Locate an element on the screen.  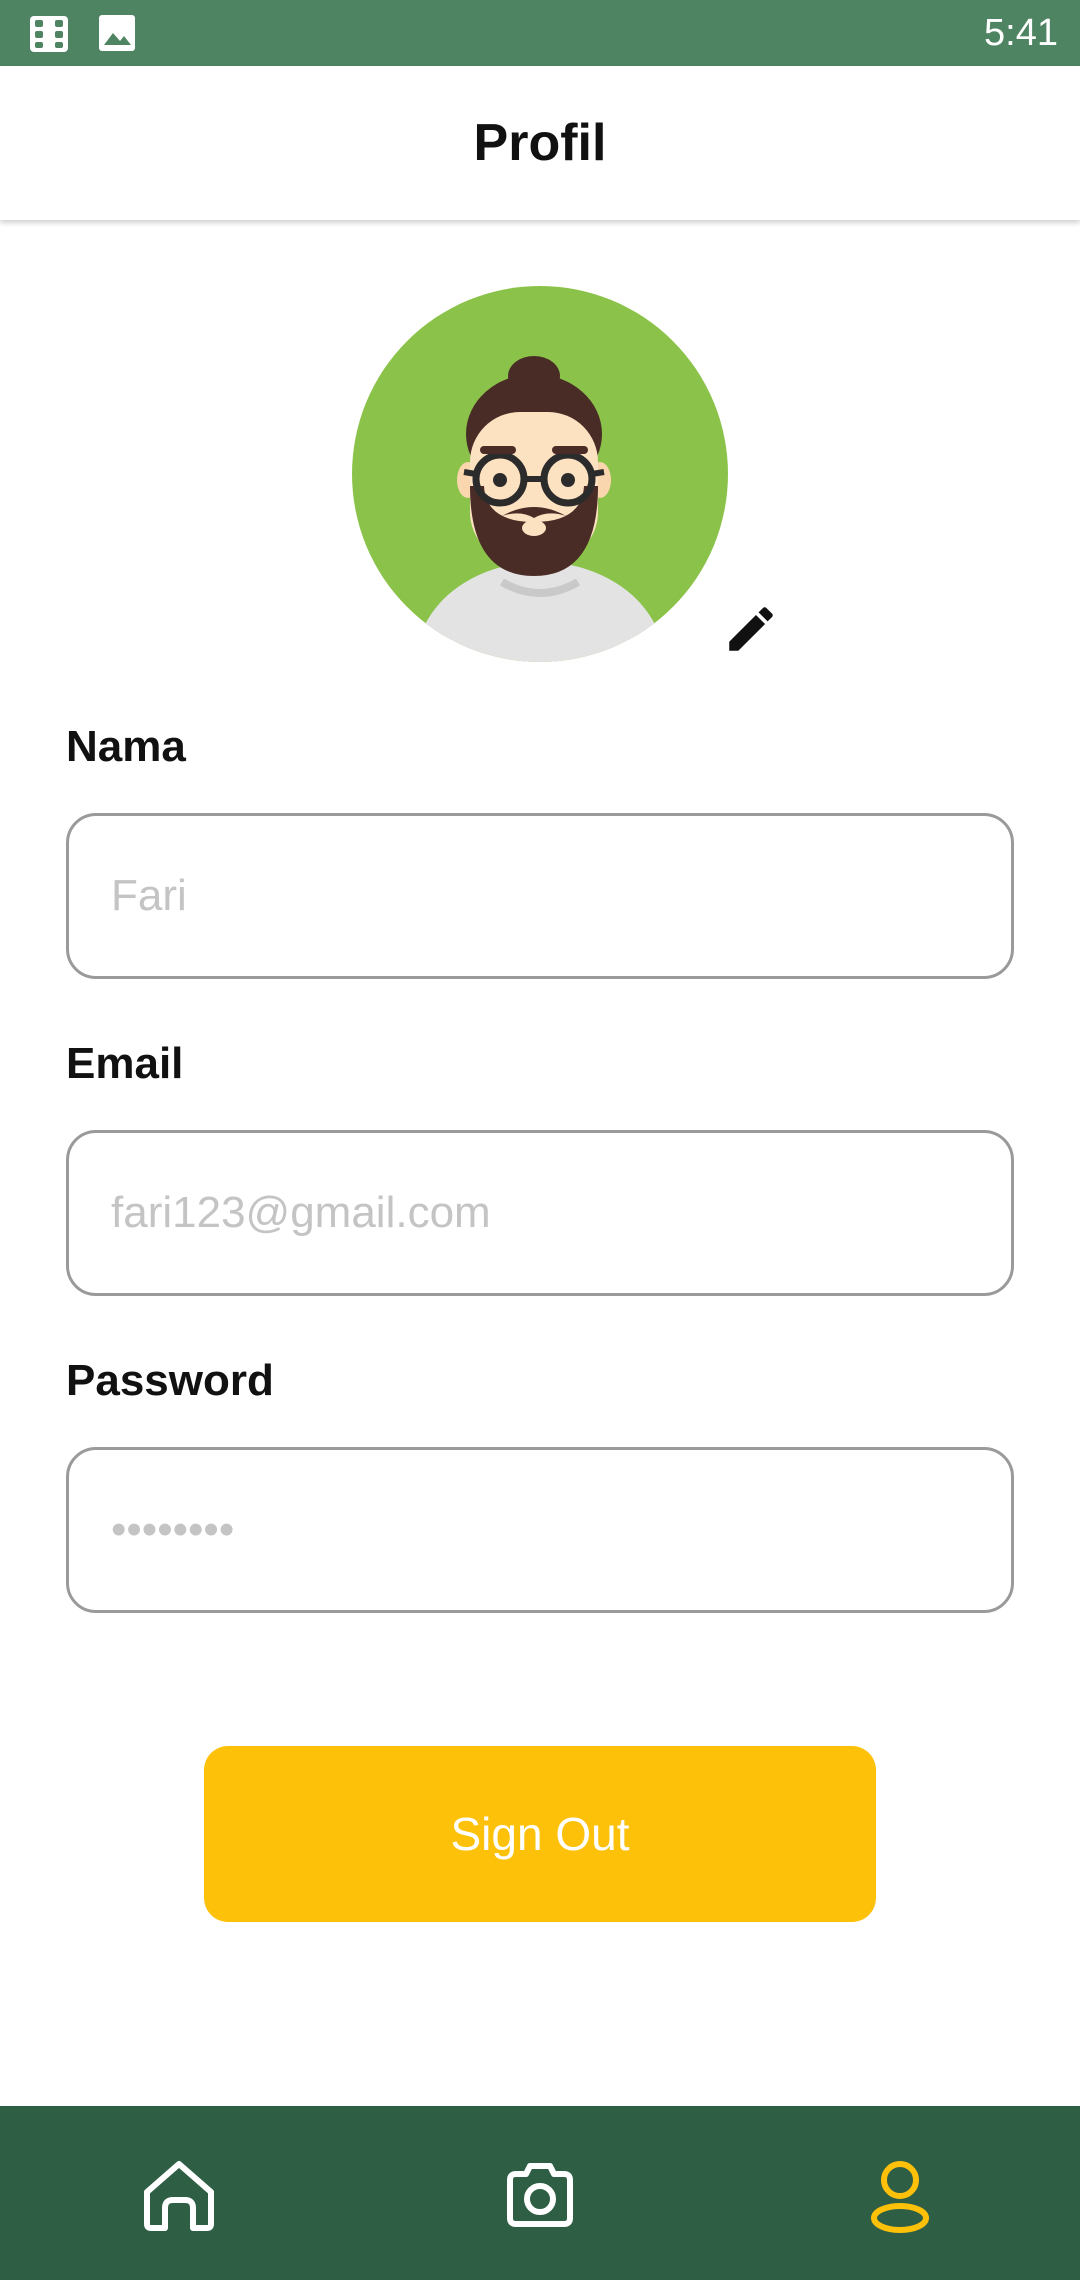
name-input is located at coordinates (541, 896).